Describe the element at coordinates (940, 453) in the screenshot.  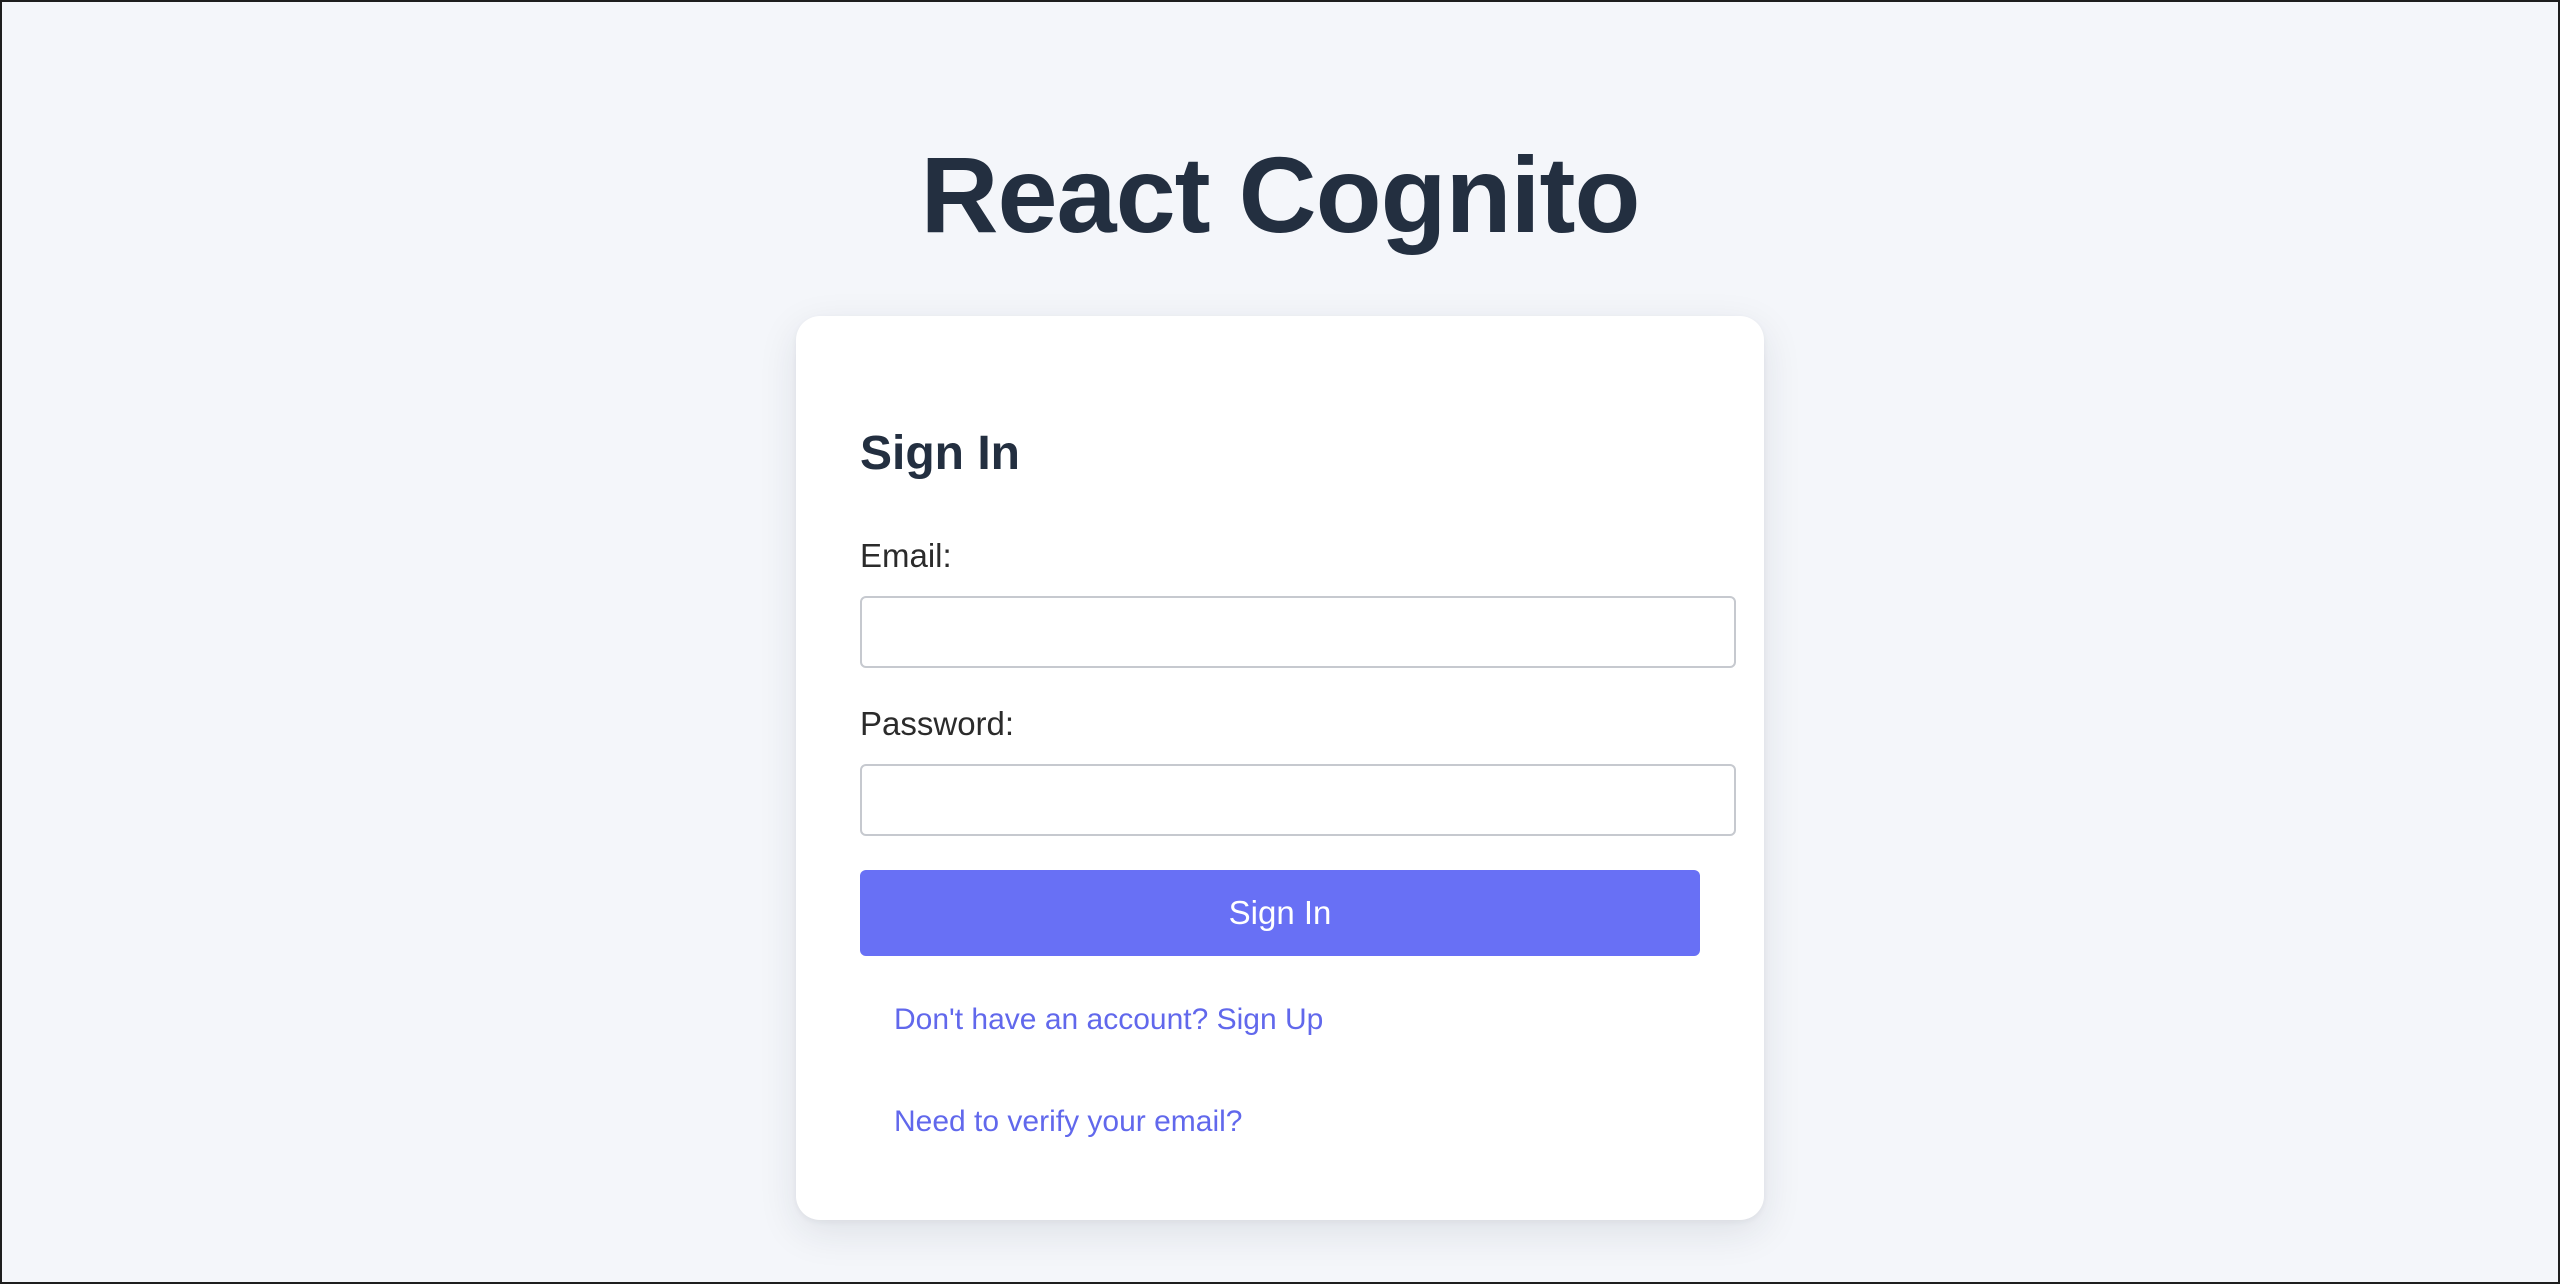
I see `sign-in-heading: Sign In` at that location.